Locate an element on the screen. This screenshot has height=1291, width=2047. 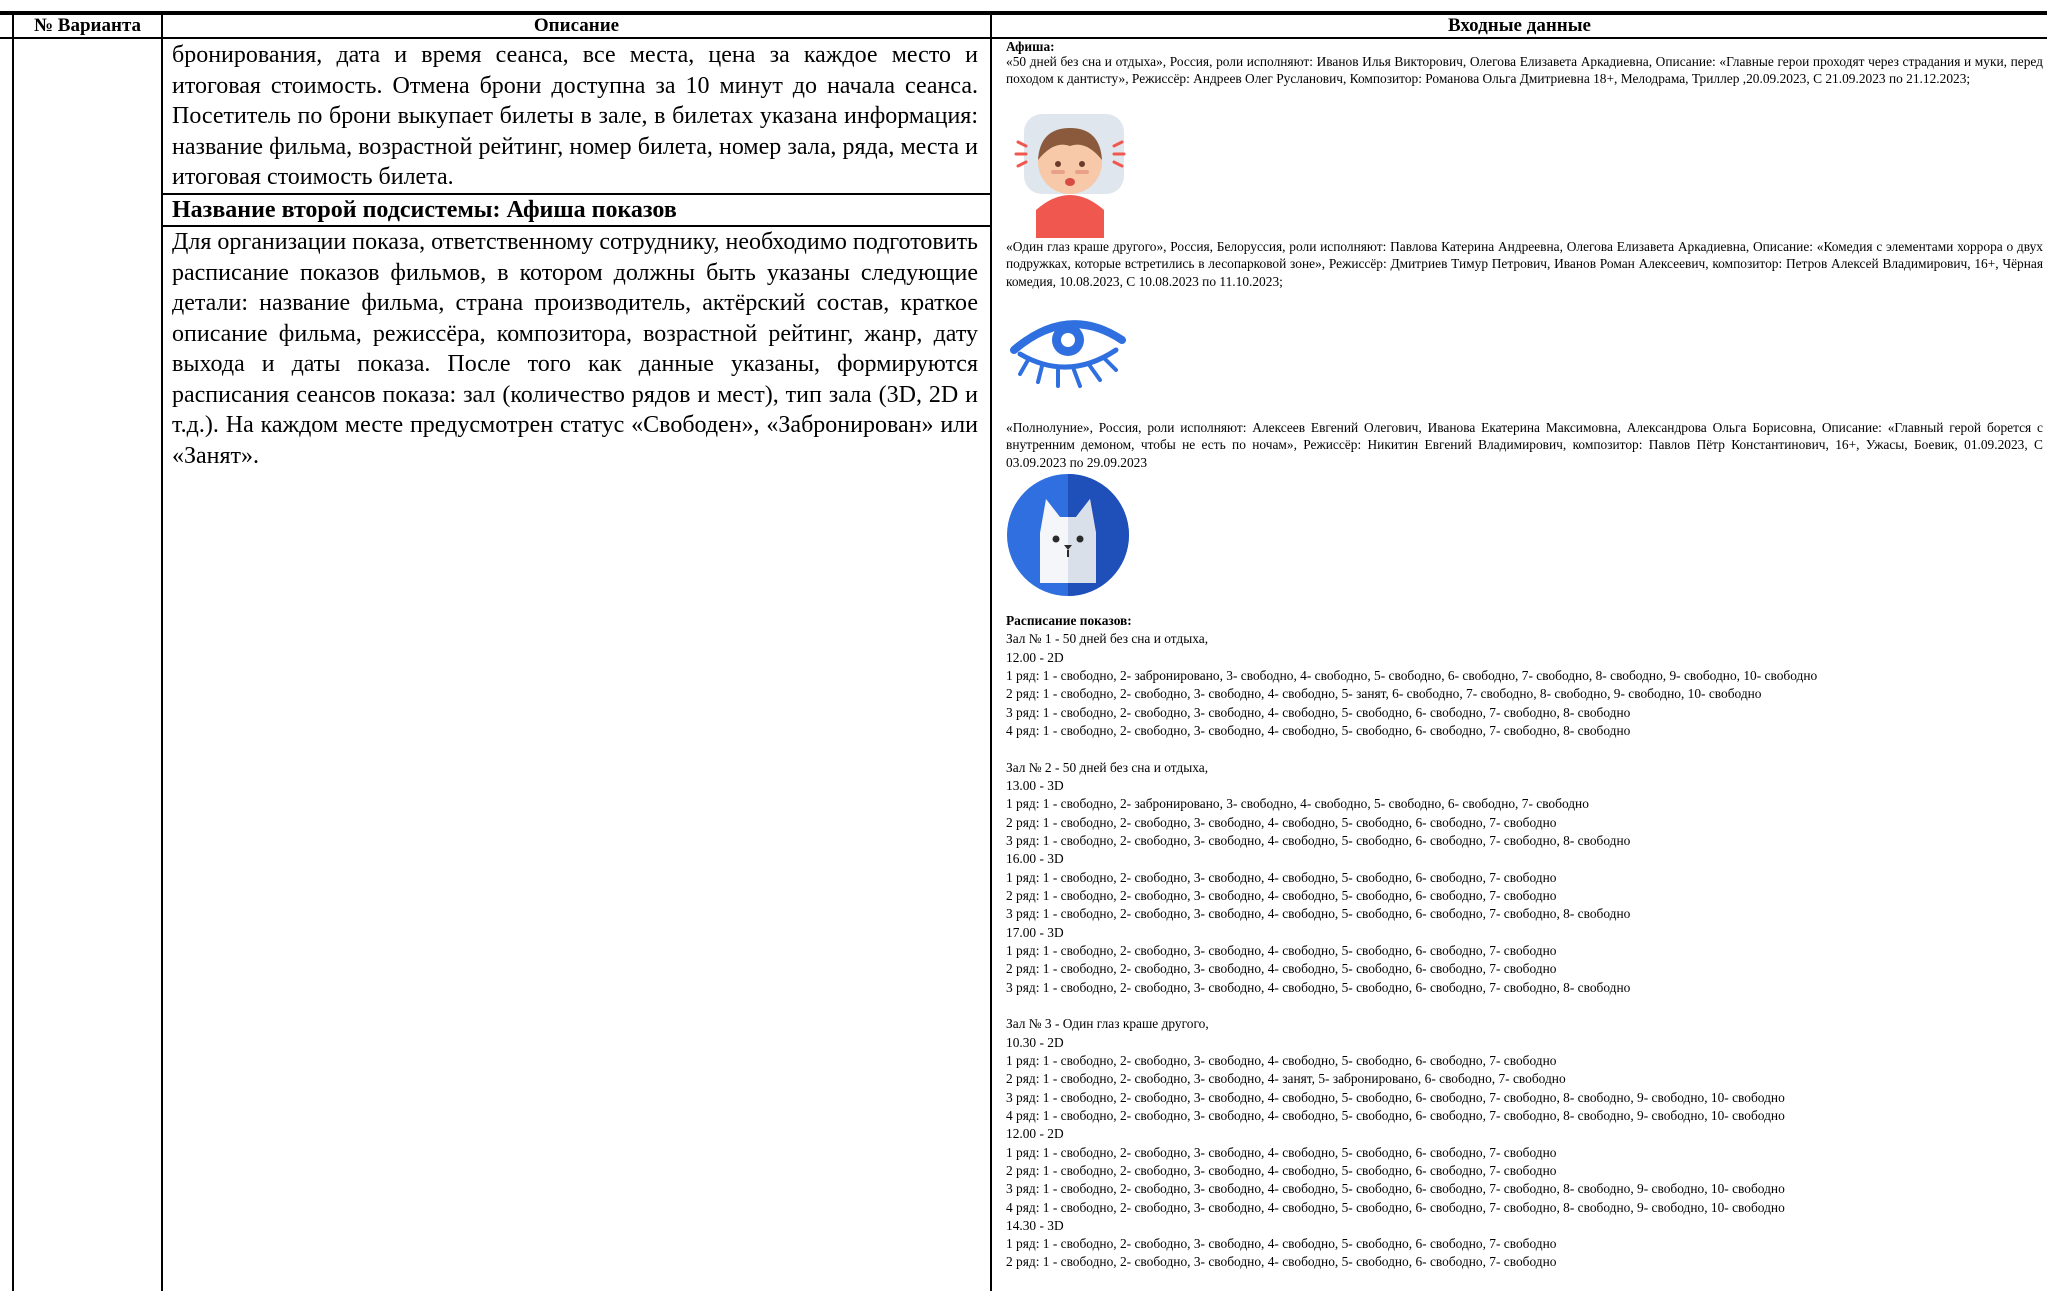
cat-icon is located at coordinates (1068, 535).